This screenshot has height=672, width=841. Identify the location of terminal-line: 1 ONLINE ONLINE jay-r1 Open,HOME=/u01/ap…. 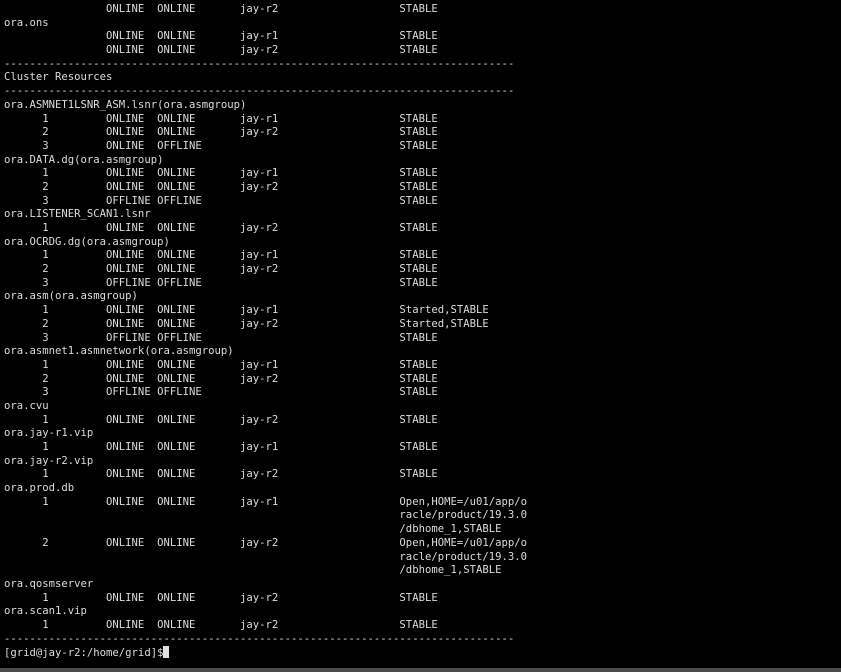
(265, 501).